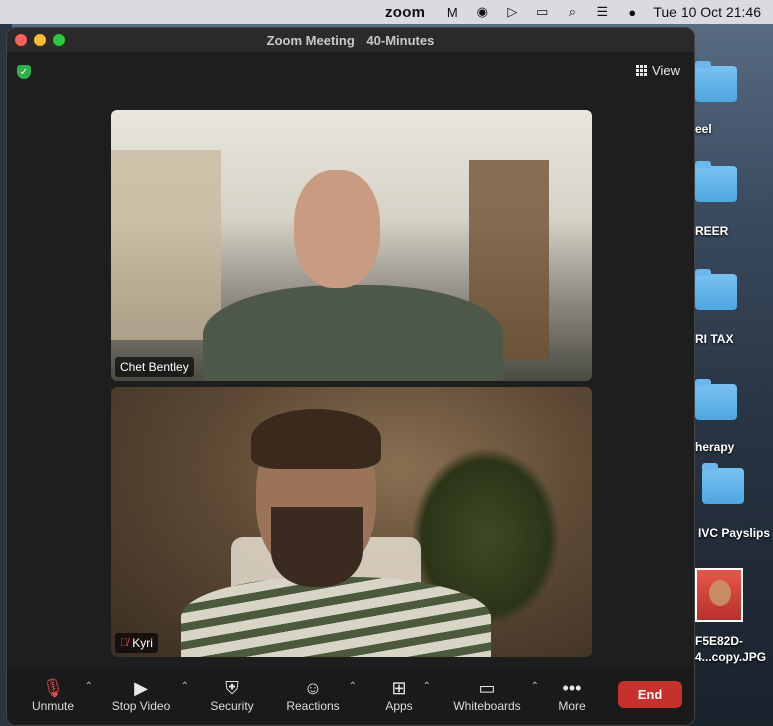  Describe the element at coordinates (714, 339) in the screenshot. I see `desktop-item-label: RI TAX` at that location.